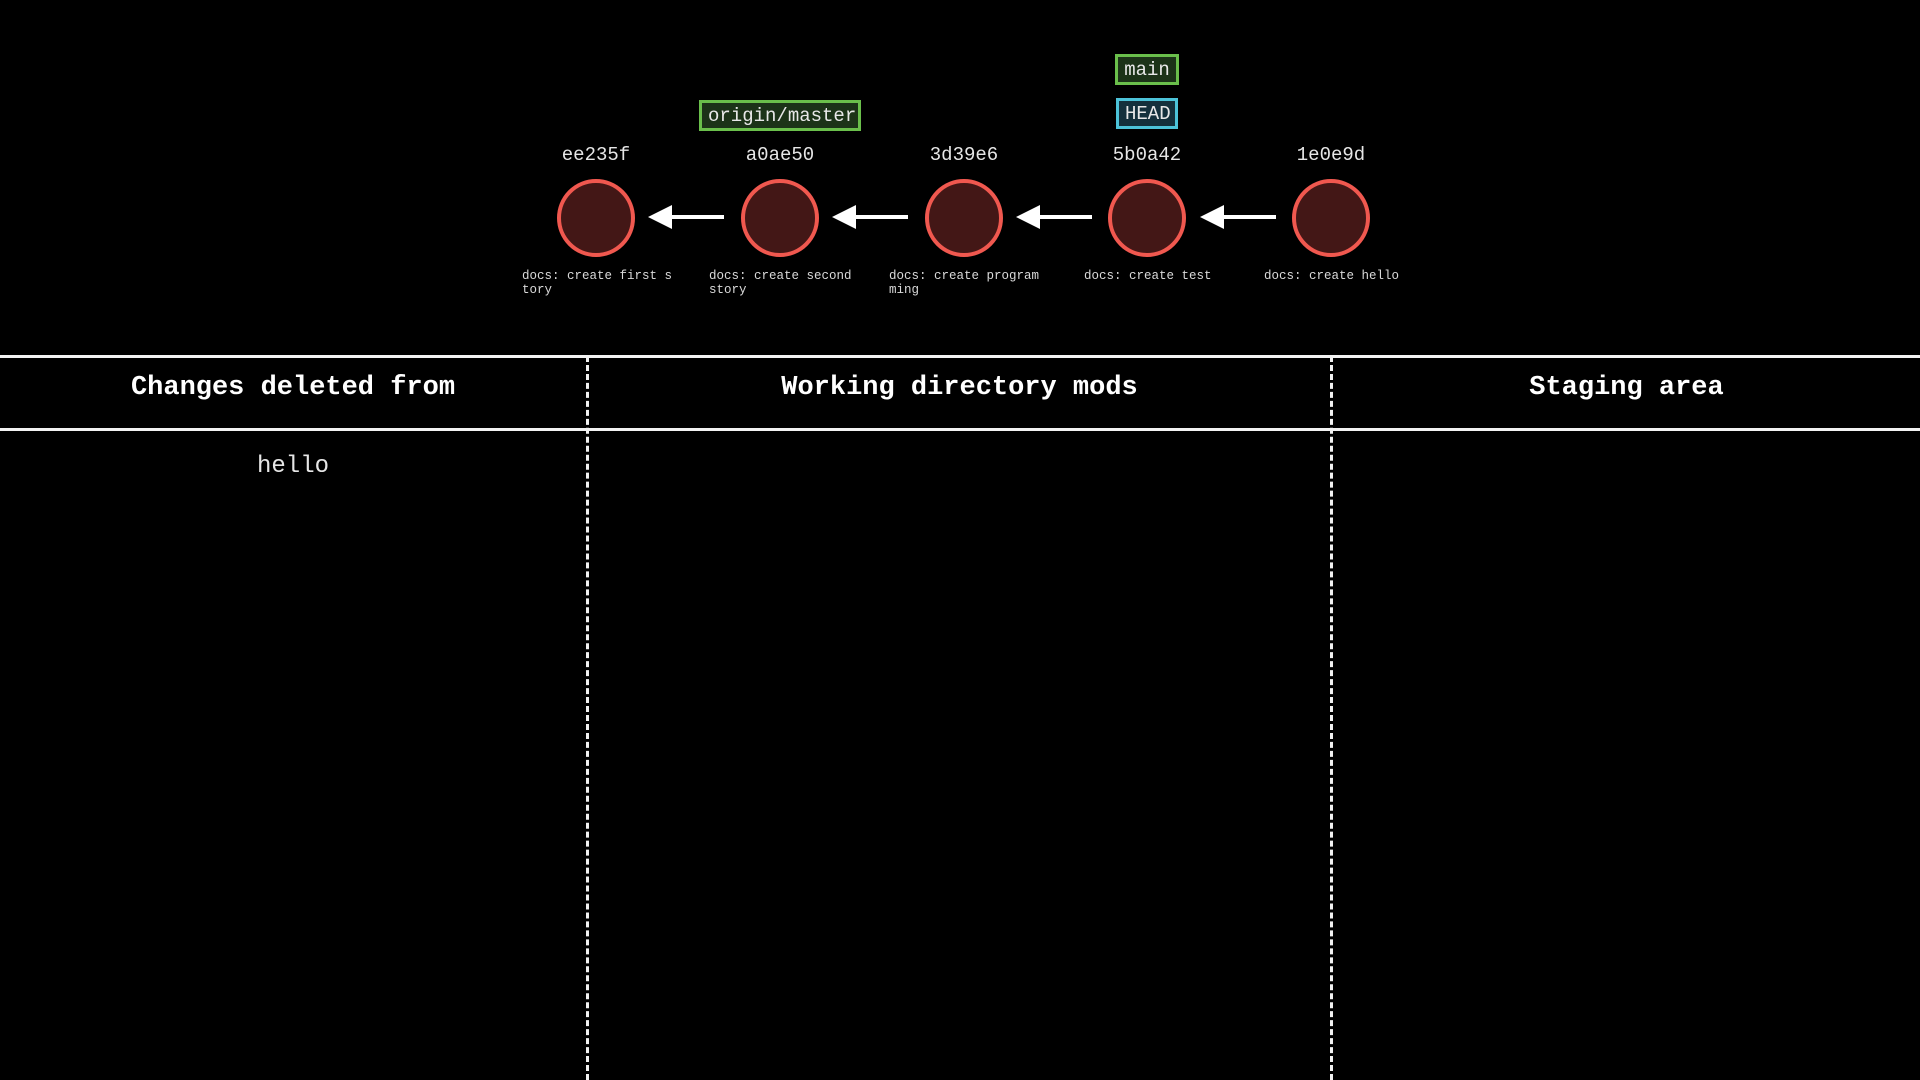  I want to click on main-branch-ref-label: main, so click(1147, 69).